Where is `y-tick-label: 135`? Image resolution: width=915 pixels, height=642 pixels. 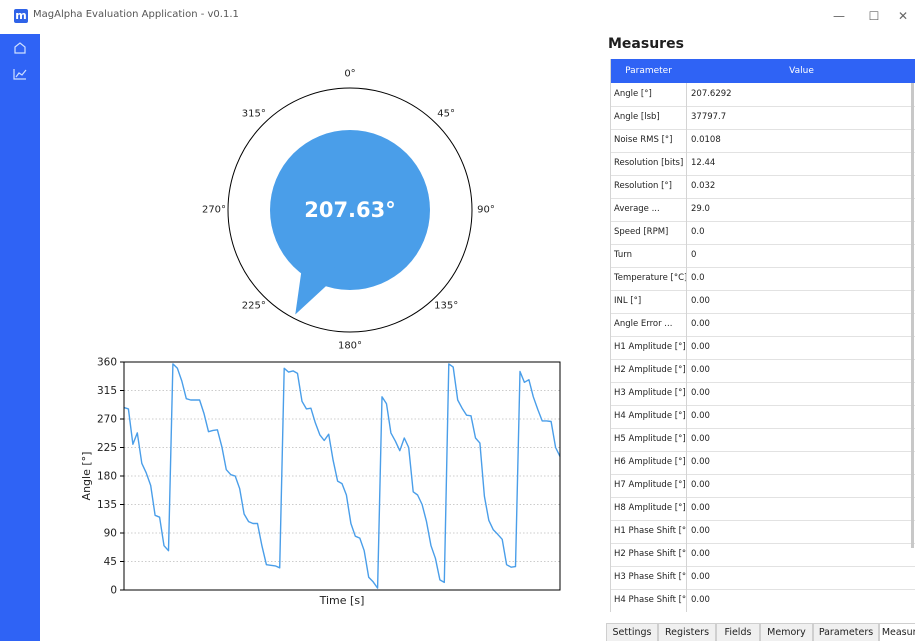 y-tick-label: 135 is located at coordinates (107, 505).